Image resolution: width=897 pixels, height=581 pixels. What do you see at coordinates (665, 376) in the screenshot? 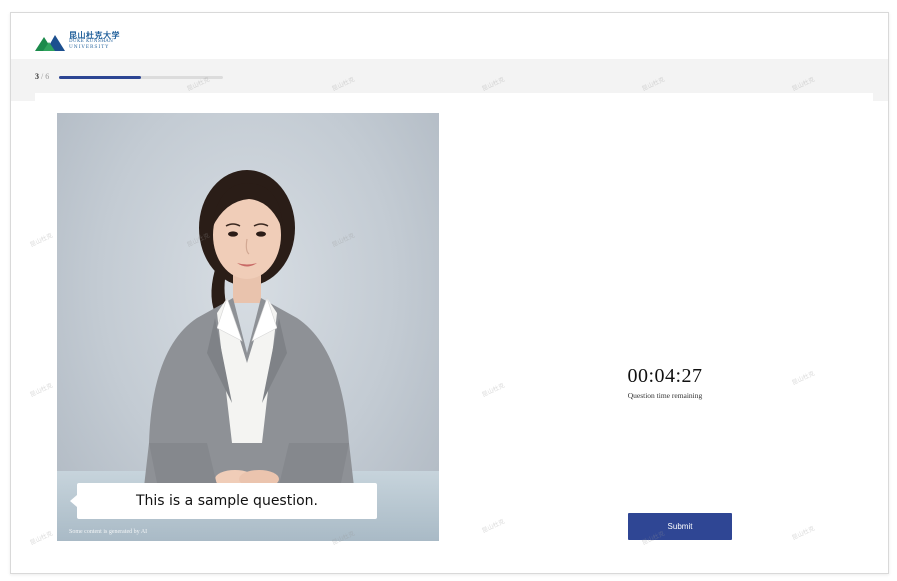
I see `timer-value: 00:04:27` at bounding box center [665, 376].